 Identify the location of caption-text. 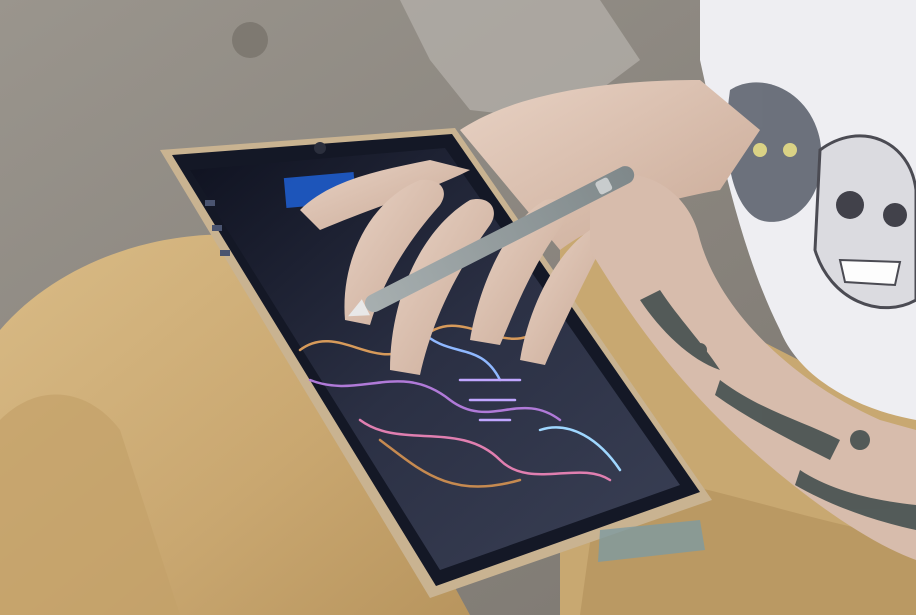
(458, 3).